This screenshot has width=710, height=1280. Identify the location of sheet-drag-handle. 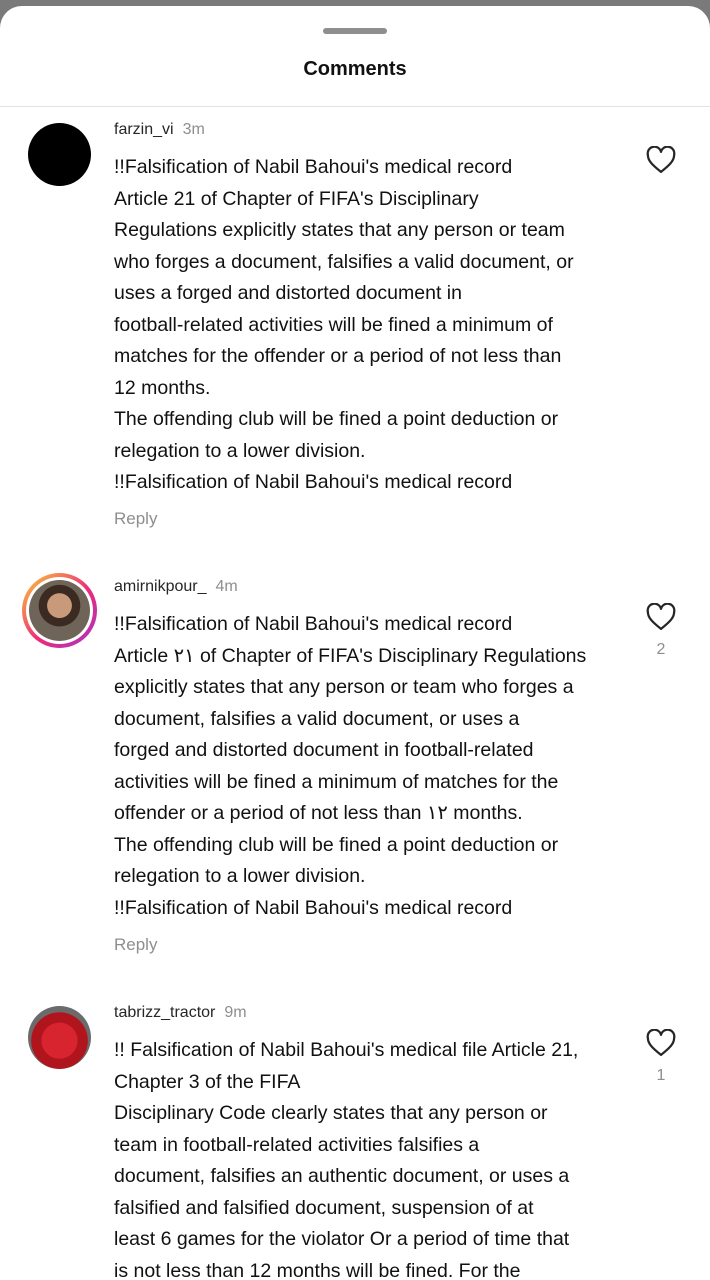
(355, 31).